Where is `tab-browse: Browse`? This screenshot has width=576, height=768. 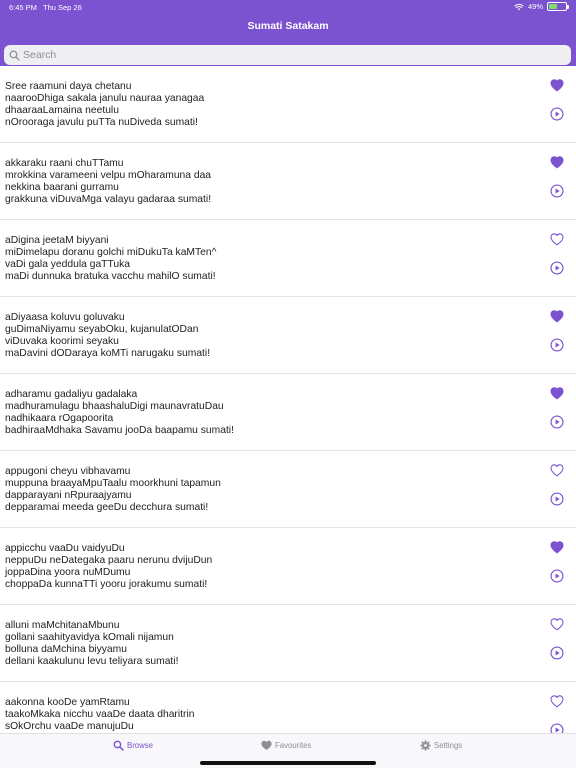
tab-browse: Browse is located at coordinates (133, 745).